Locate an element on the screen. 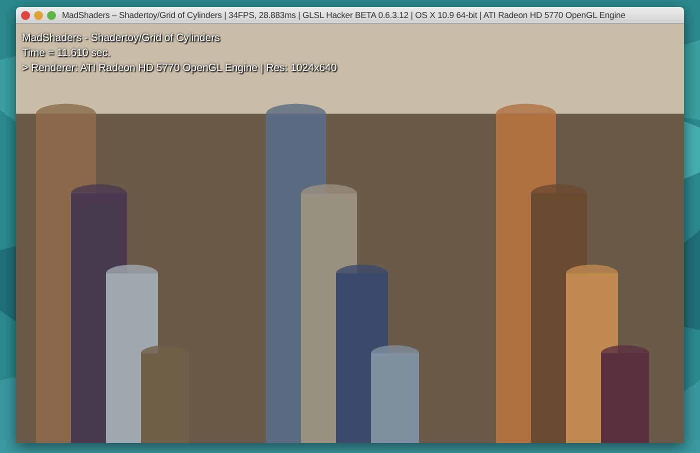  overlay-text: Time = 11.610 sec. is located at coordinates (67, 53).